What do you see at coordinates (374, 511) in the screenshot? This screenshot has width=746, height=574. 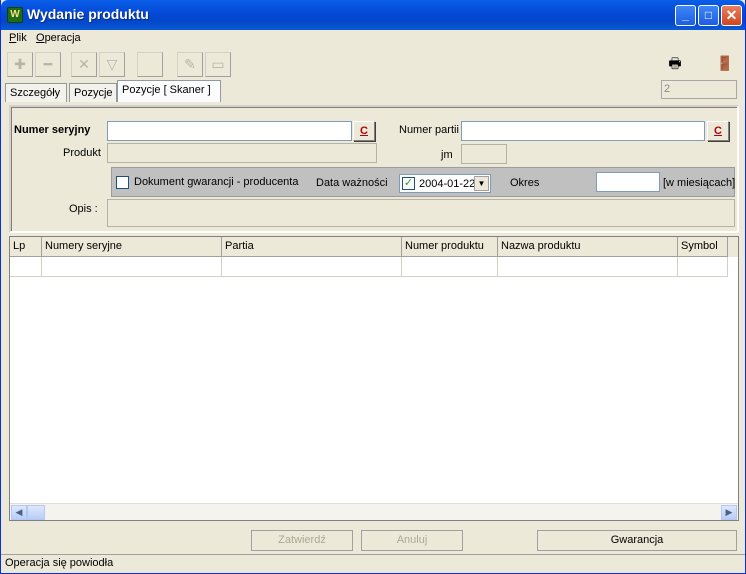 I see `horizontal-scrollbar: ◀ ▶` at bounding box center [374, 511].